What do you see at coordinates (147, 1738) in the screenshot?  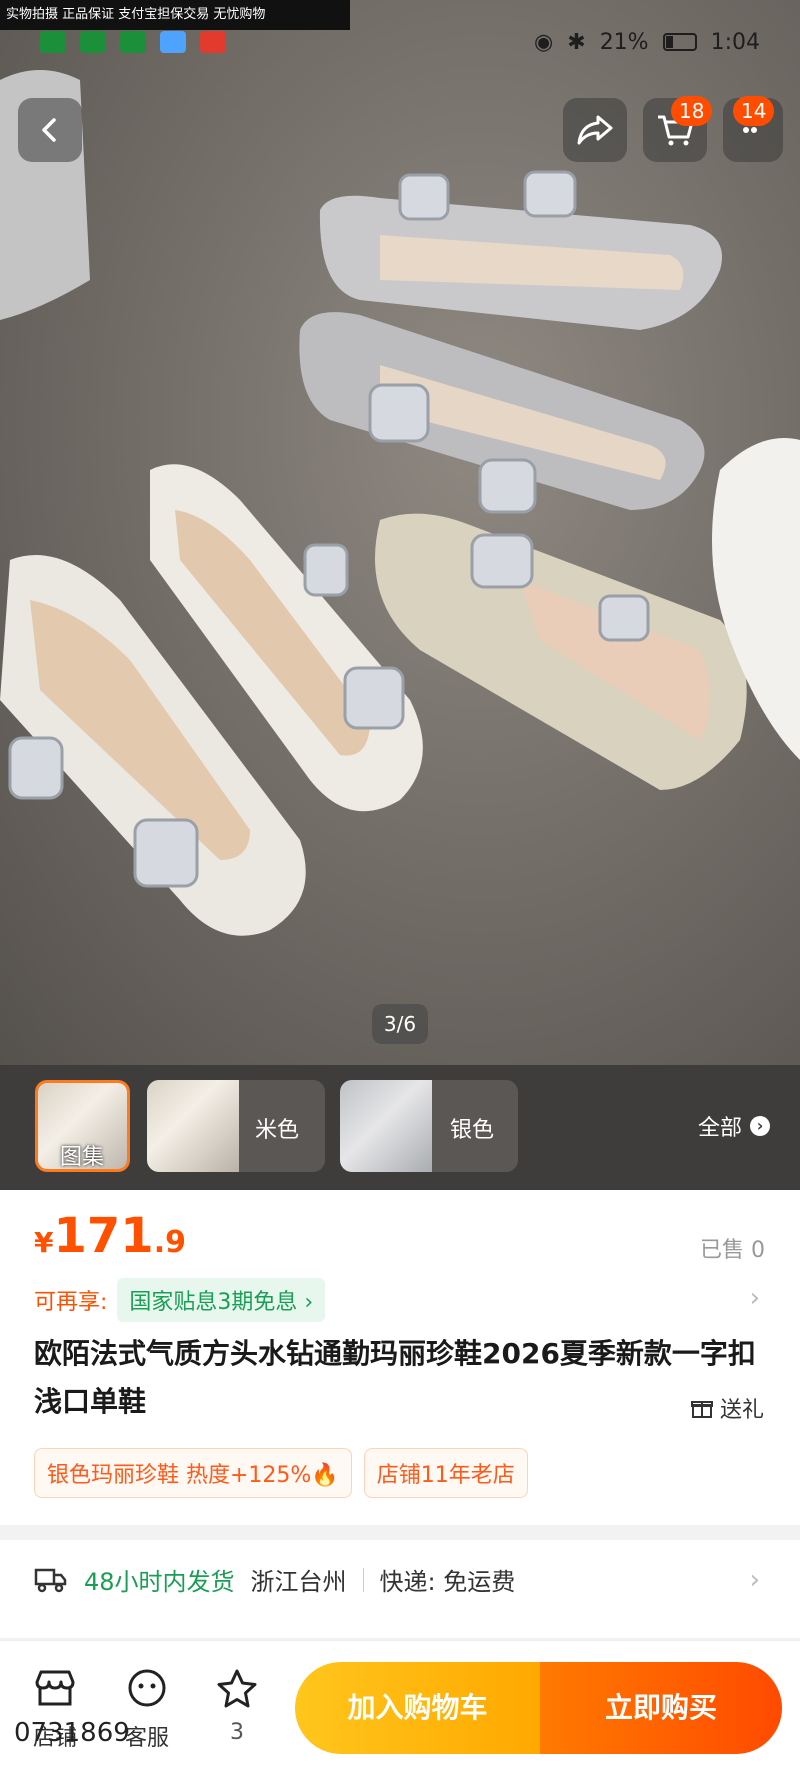 I see `service-label: 客服` at bounding box center [147, 1738].